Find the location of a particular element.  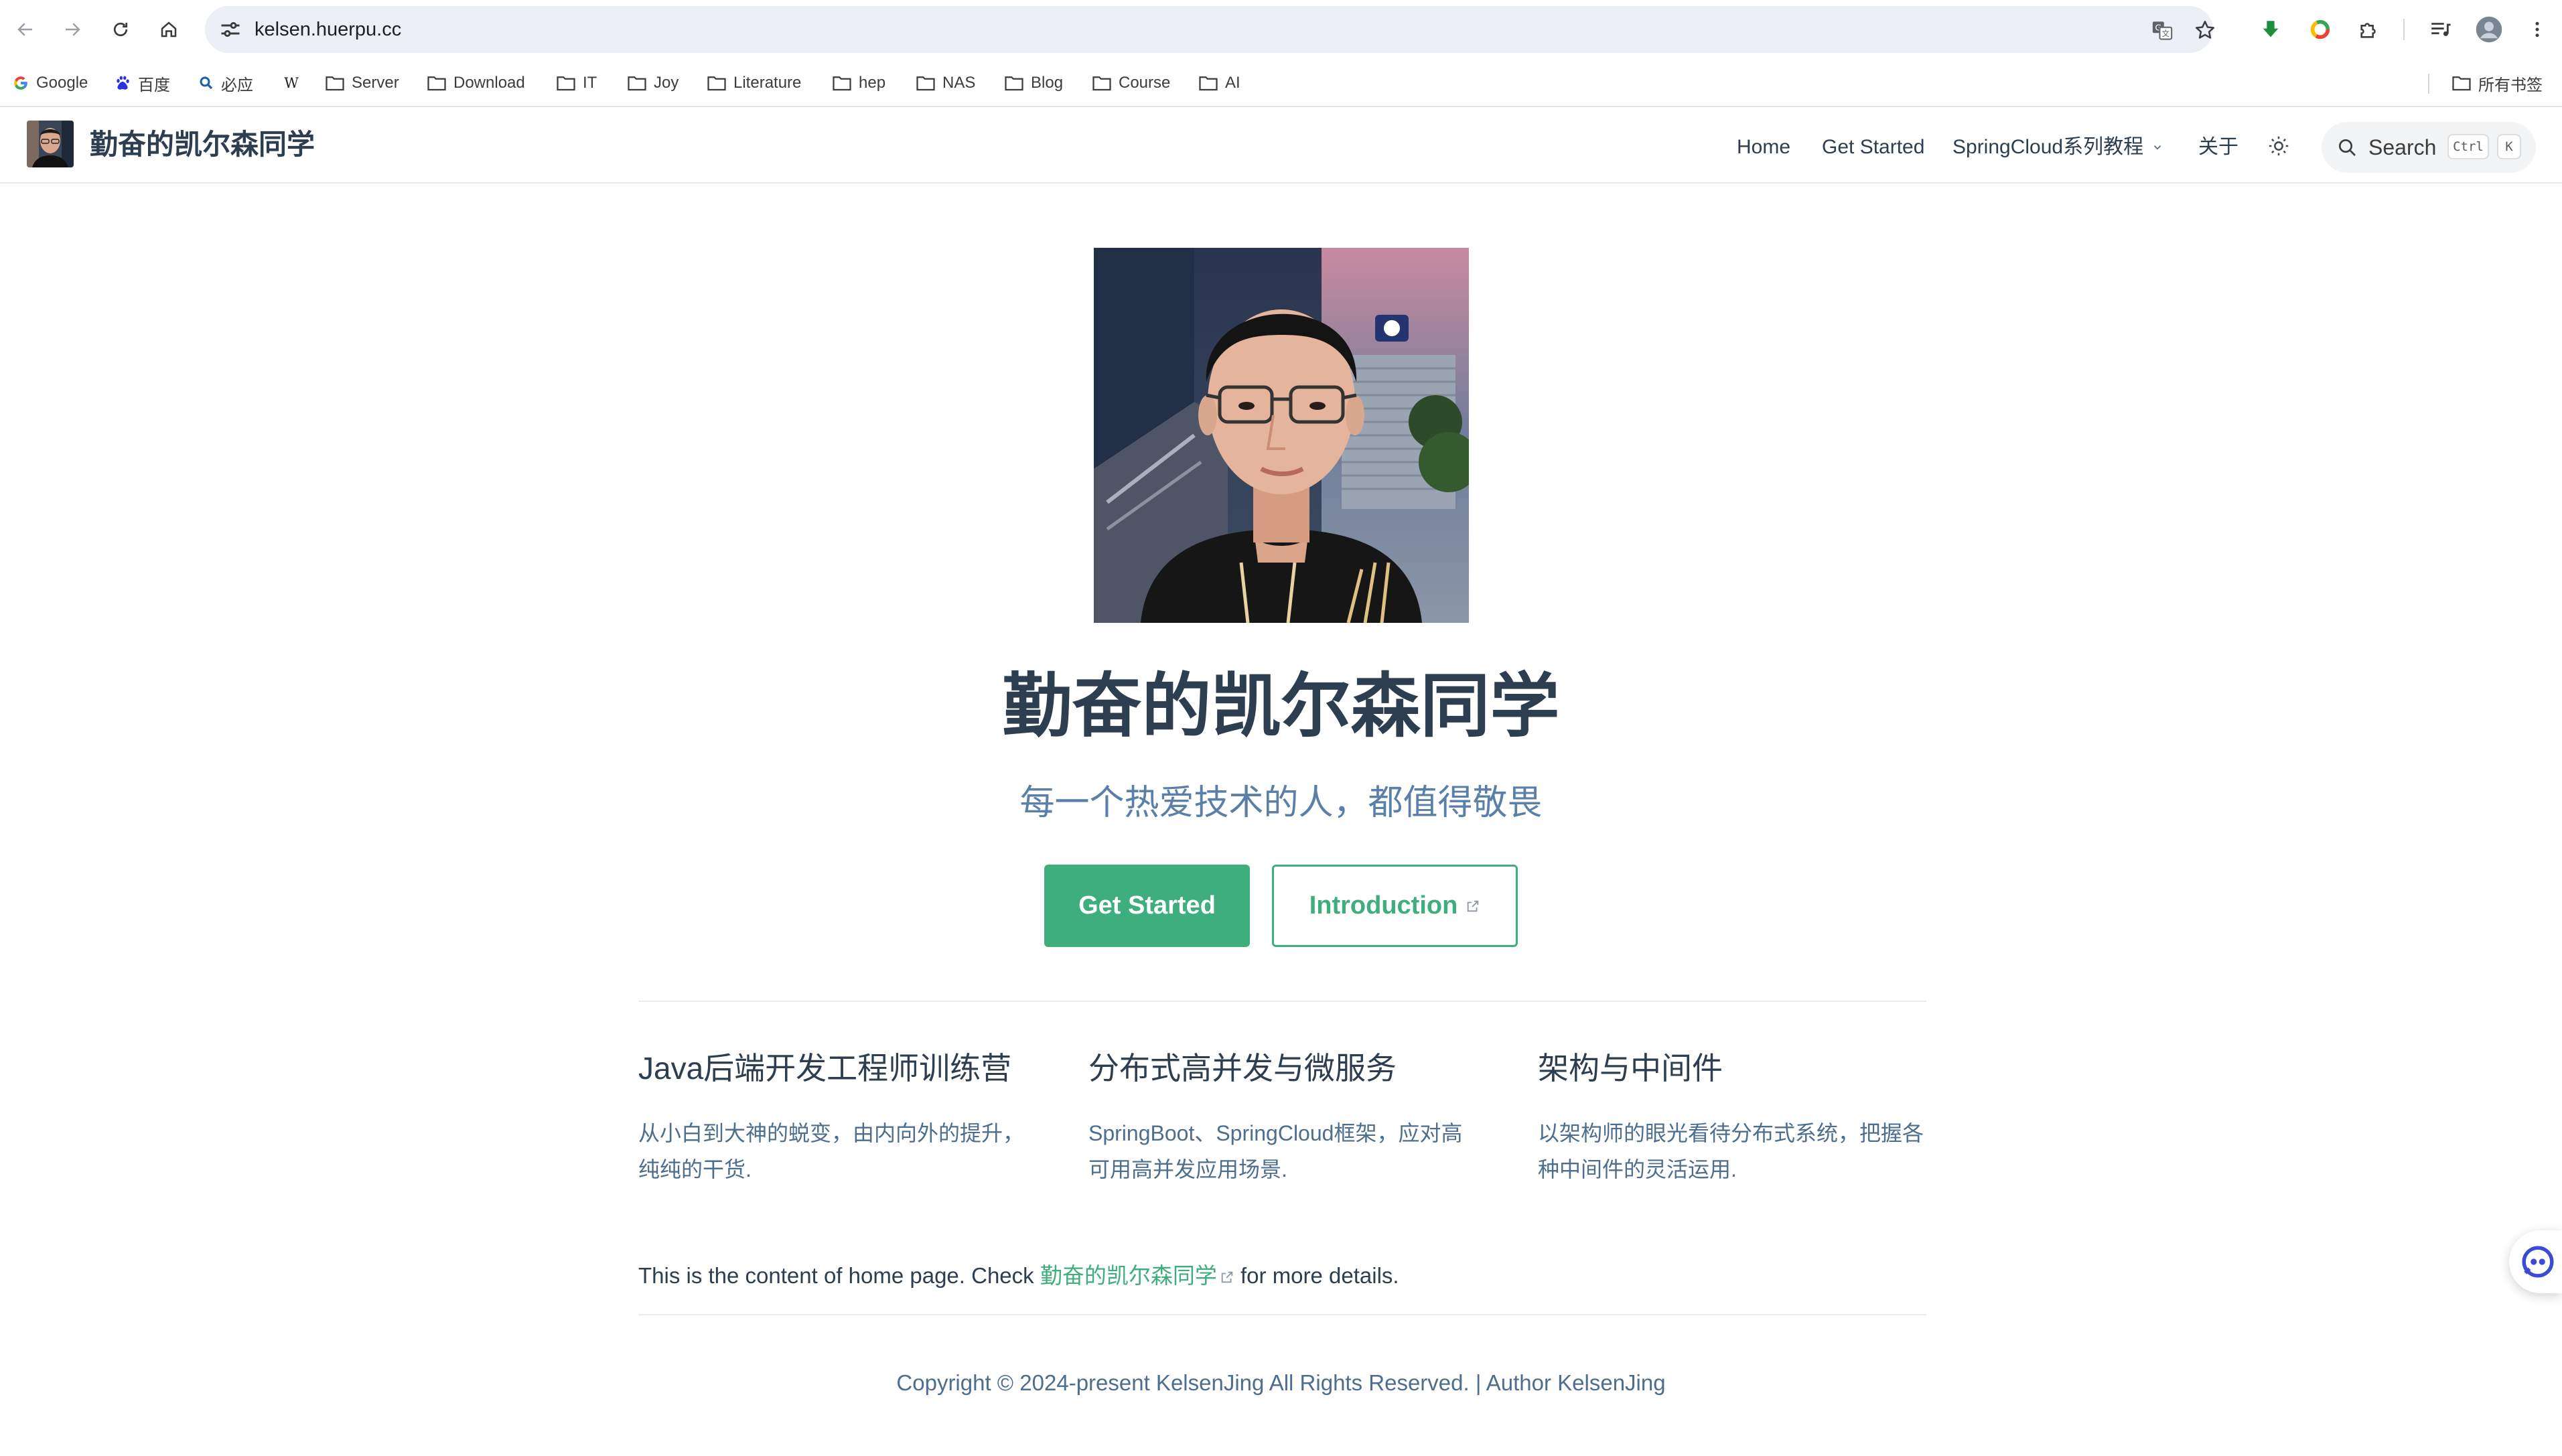

download-arrow-icon is located at coordinates (2271, 29).